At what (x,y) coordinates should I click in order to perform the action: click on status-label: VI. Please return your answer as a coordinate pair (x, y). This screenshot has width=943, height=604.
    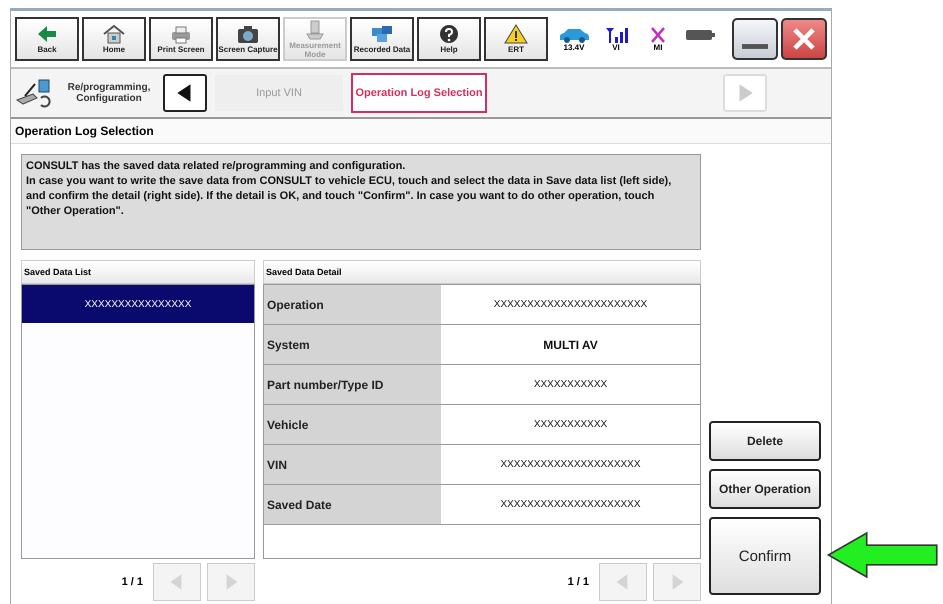
    Looking at the image, I should click on (616, 47).